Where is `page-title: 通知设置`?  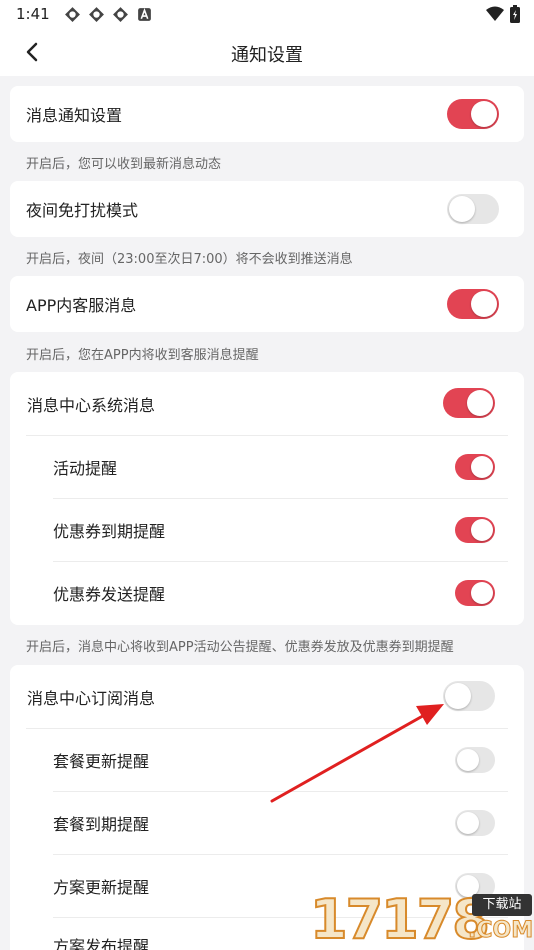
page-title: 通知设置 is located at coordinates (267, 55).